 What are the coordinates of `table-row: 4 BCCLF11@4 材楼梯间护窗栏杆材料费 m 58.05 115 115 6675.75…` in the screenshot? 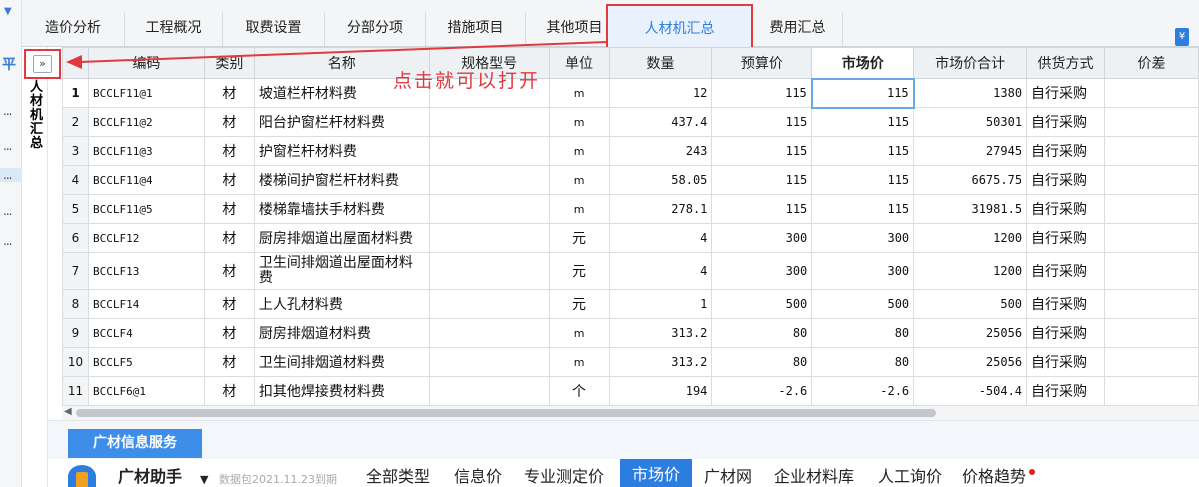 It's located at (630, 180).